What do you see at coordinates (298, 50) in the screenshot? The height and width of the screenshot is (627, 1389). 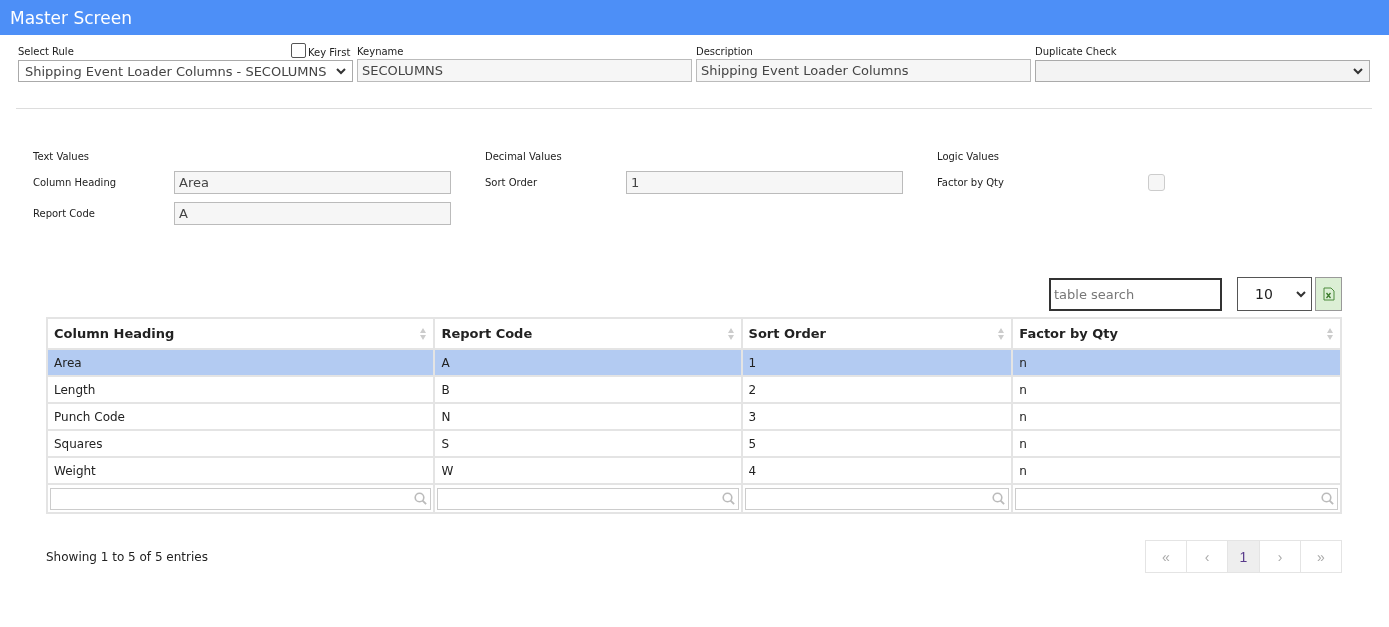 I see `checkbox` at bounding box center [298, 50].